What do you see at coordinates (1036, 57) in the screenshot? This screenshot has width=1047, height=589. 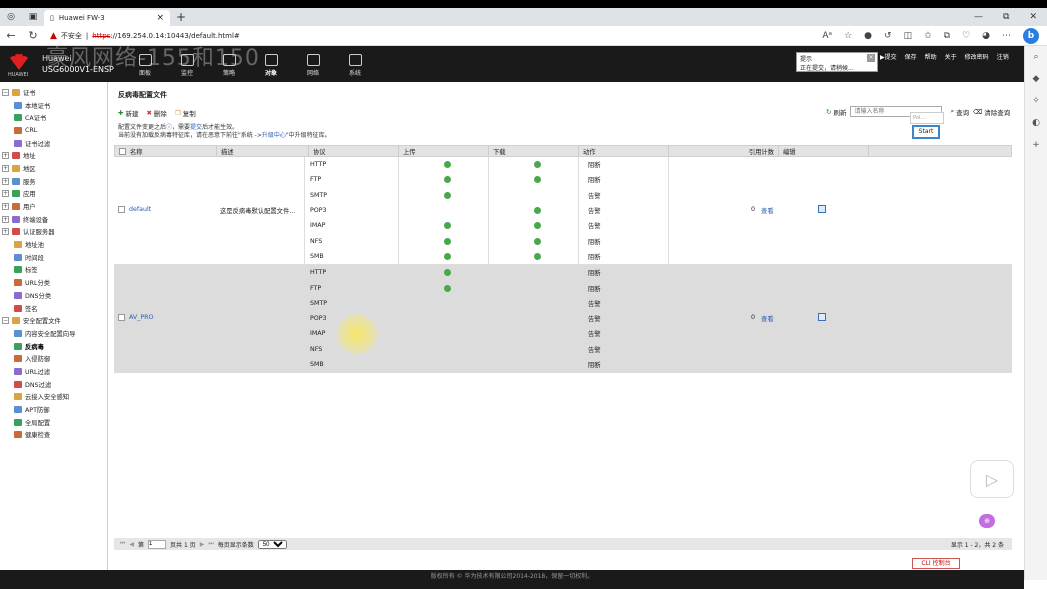 I see `search-icon: ⌕` at bounding box center [1036, 57].